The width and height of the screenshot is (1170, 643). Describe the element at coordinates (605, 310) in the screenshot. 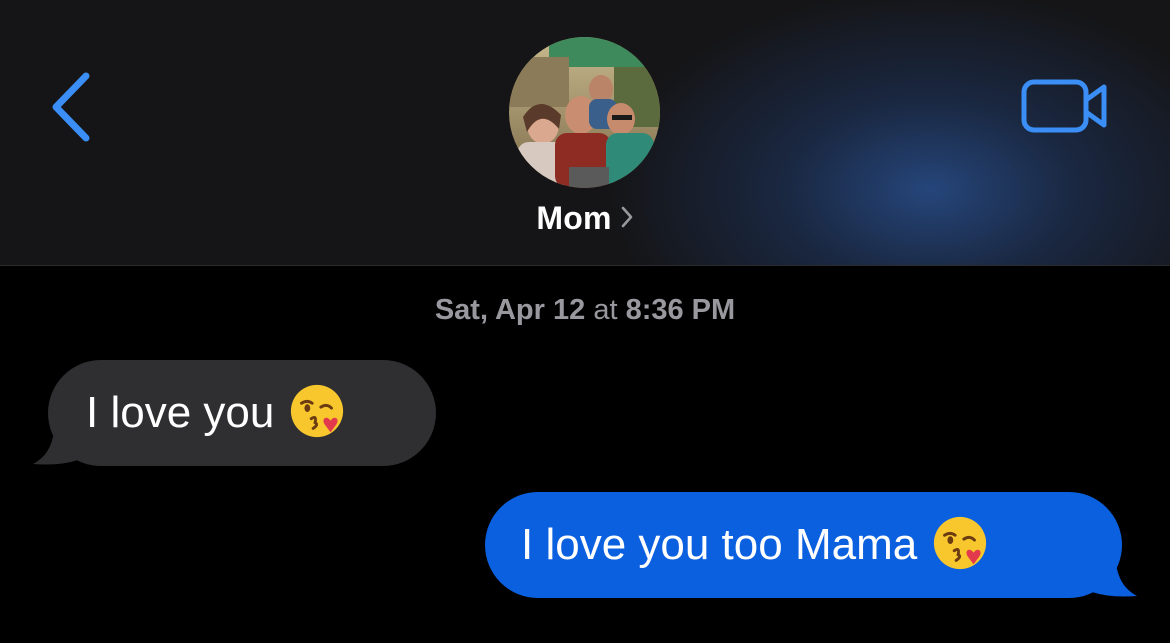

I see `timestamp-at: at` at that location.